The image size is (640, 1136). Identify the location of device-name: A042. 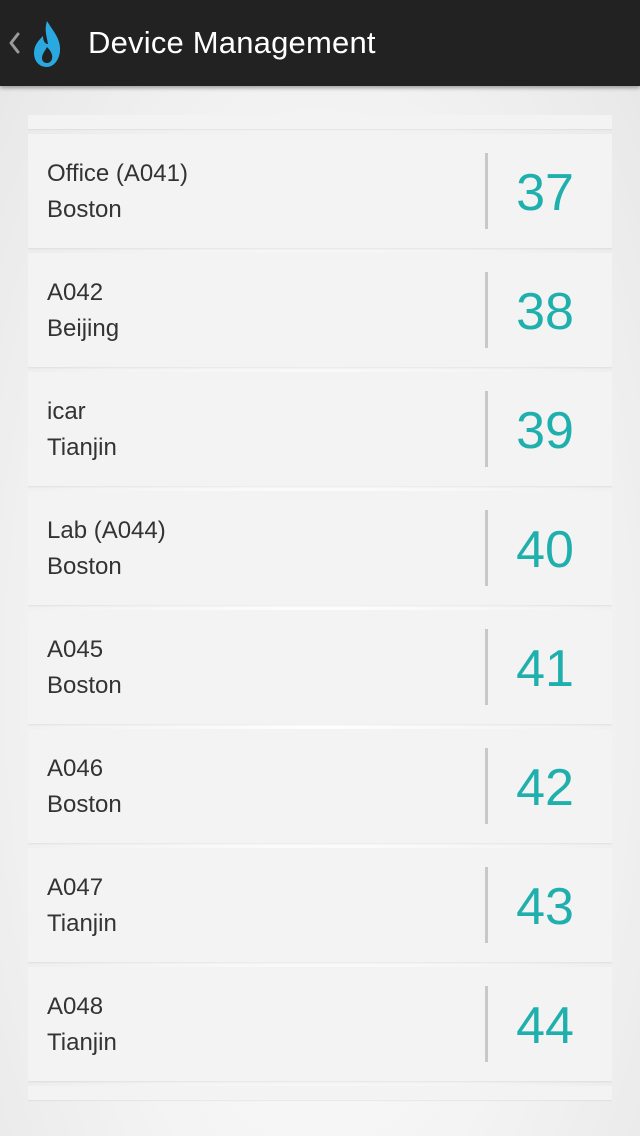
(75, 292).